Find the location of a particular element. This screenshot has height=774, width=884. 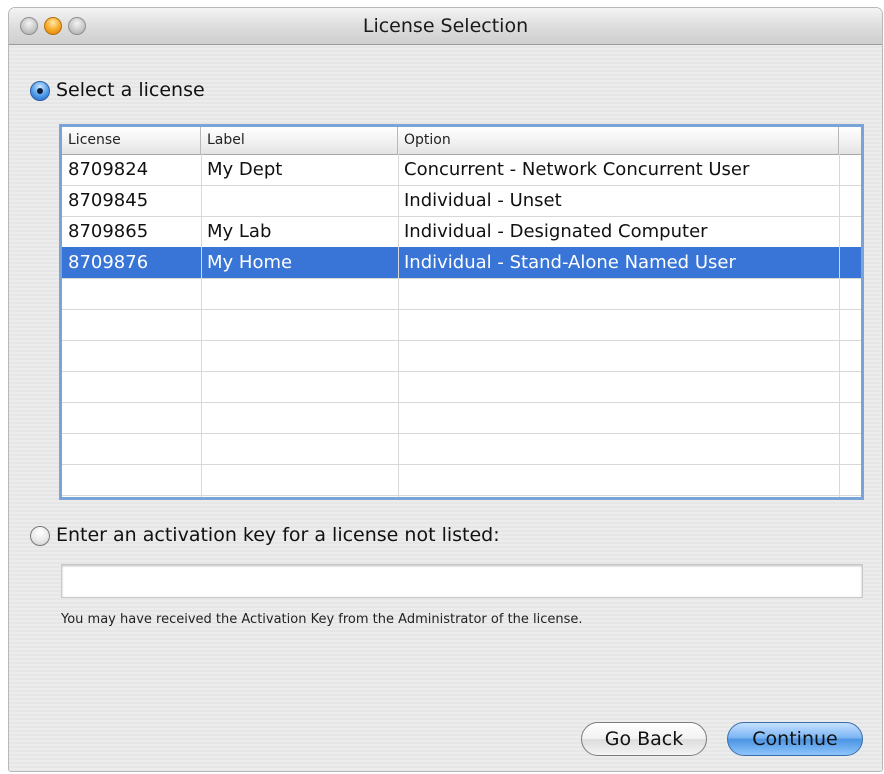

column-header-option: Option is located at coordinates (618, 140).